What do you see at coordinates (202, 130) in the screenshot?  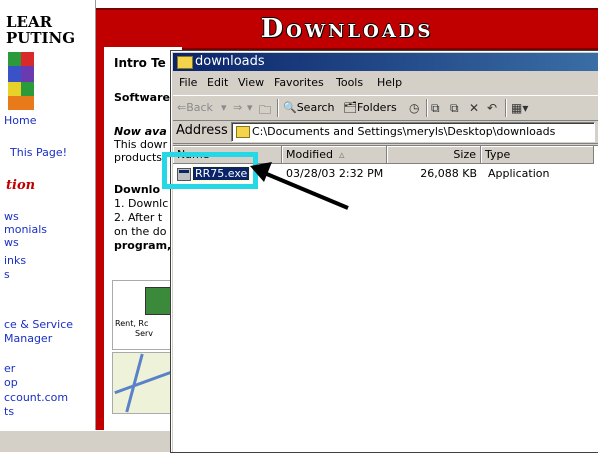 I see `address-label: Address` at bounding box center [202, 130].